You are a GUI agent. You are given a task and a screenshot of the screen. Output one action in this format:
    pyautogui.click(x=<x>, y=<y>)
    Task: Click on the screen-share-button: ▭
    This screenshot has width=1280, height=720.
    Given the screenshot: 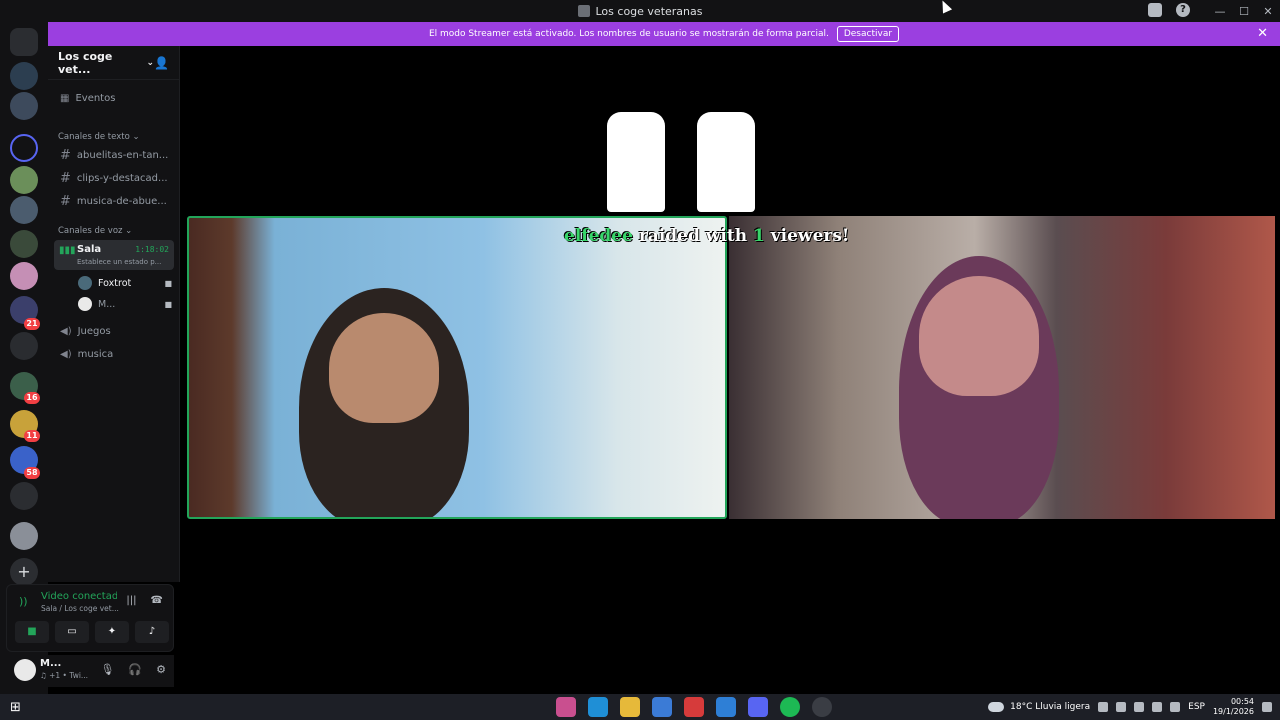 What is the action you would take?
    pyautogui.click(x=72, y=632)
    